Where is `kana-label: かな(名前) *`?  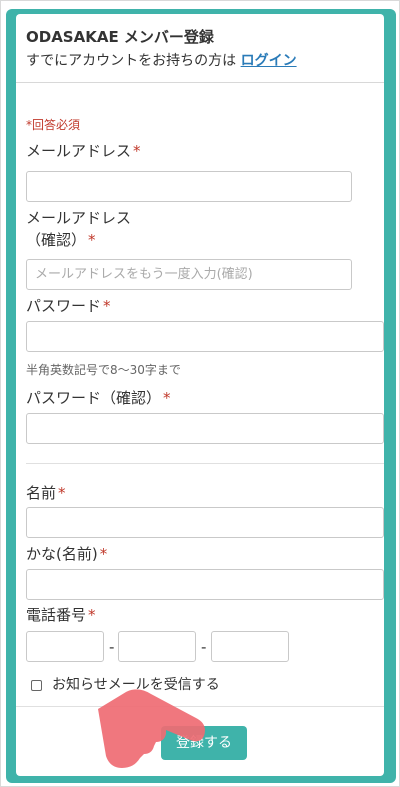 kana-label: かな(名前) * is located at coordinates (66, 554).